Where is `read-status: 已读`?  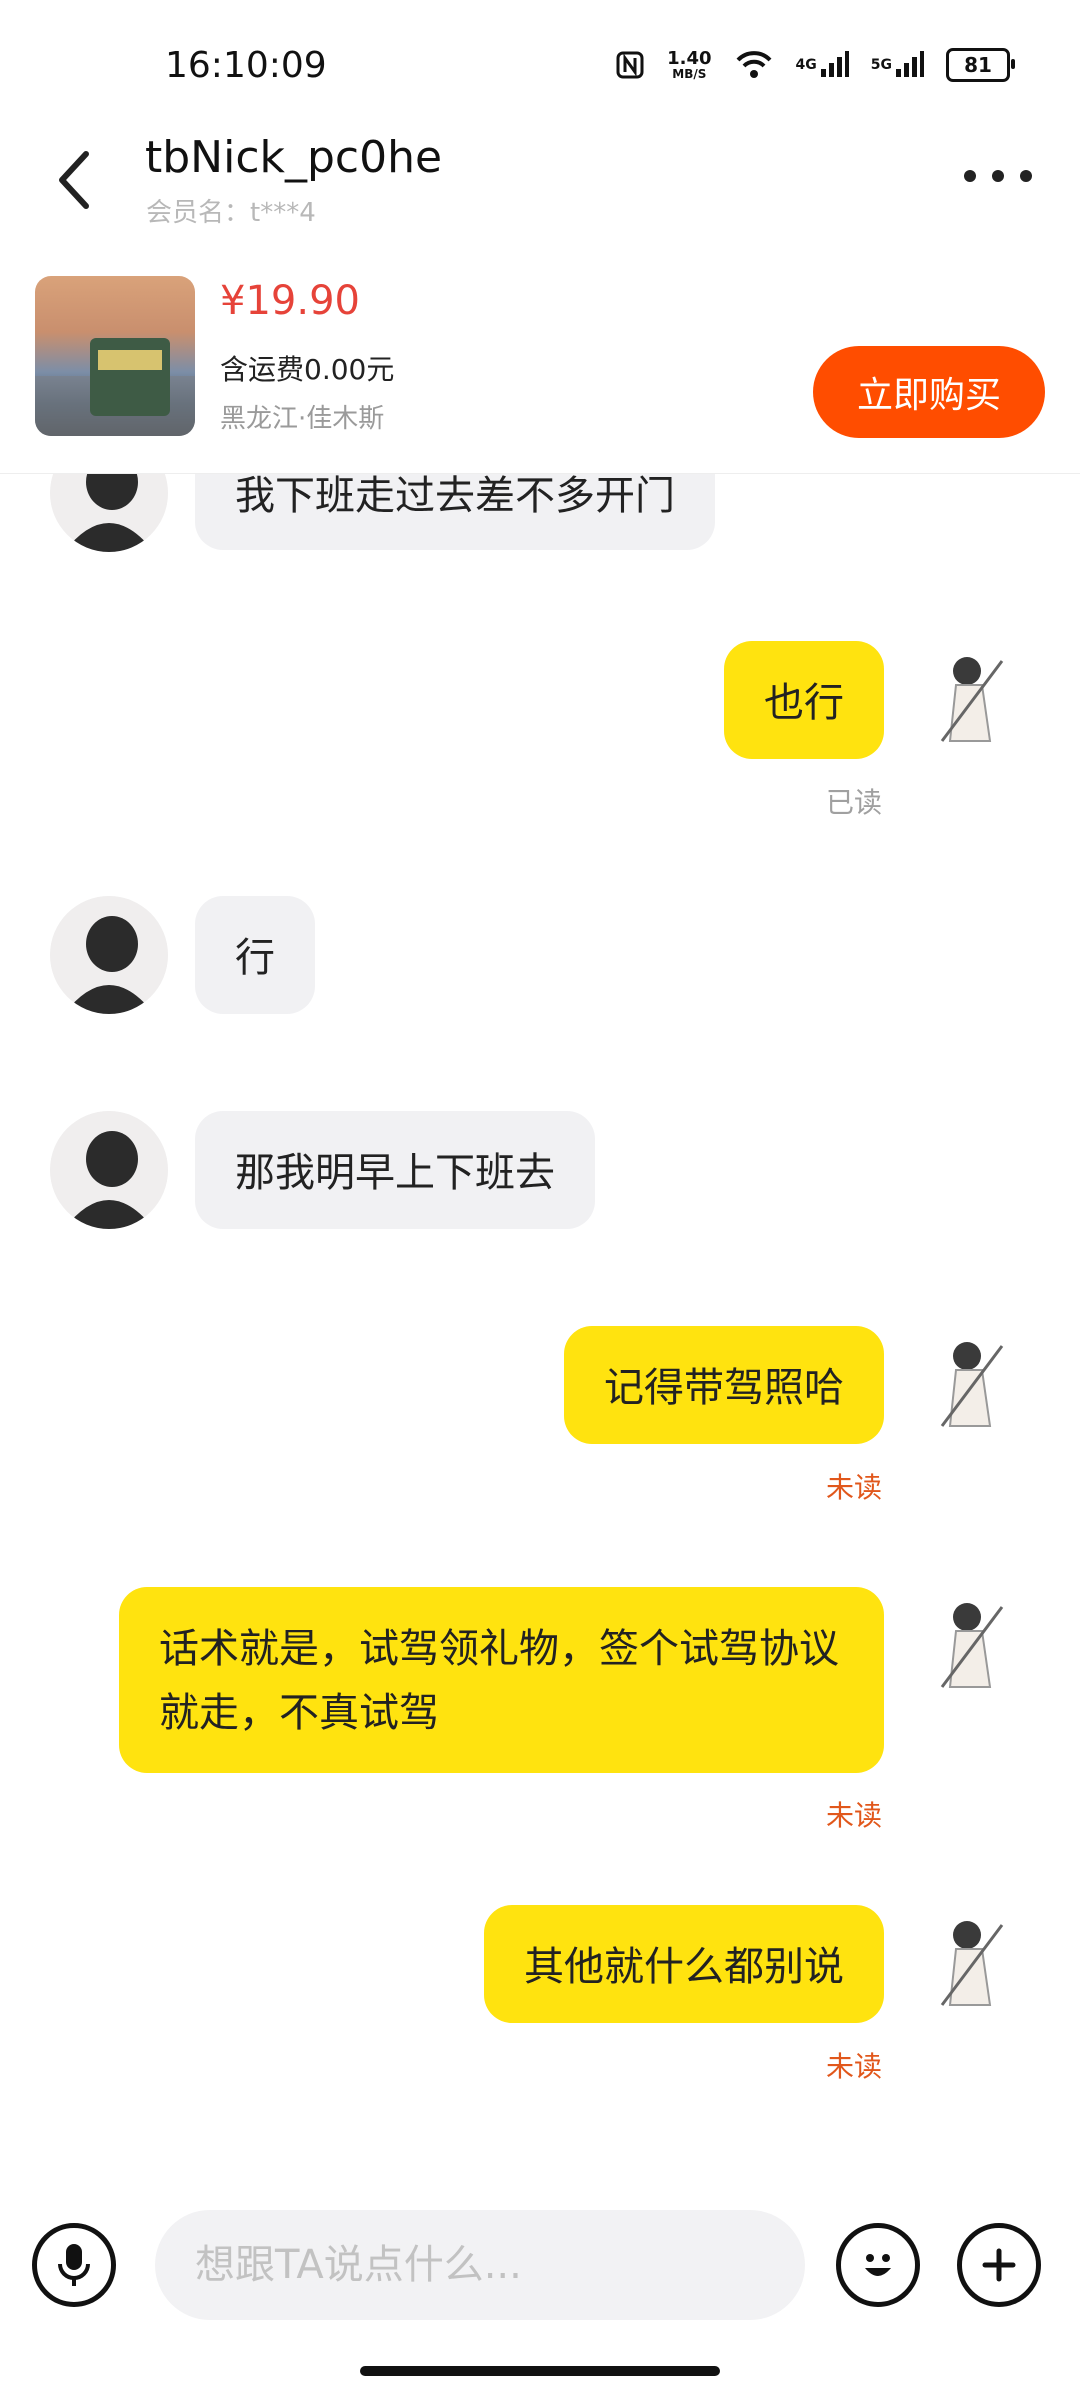
read-status: 已读 is located at coordinates (853, 802).